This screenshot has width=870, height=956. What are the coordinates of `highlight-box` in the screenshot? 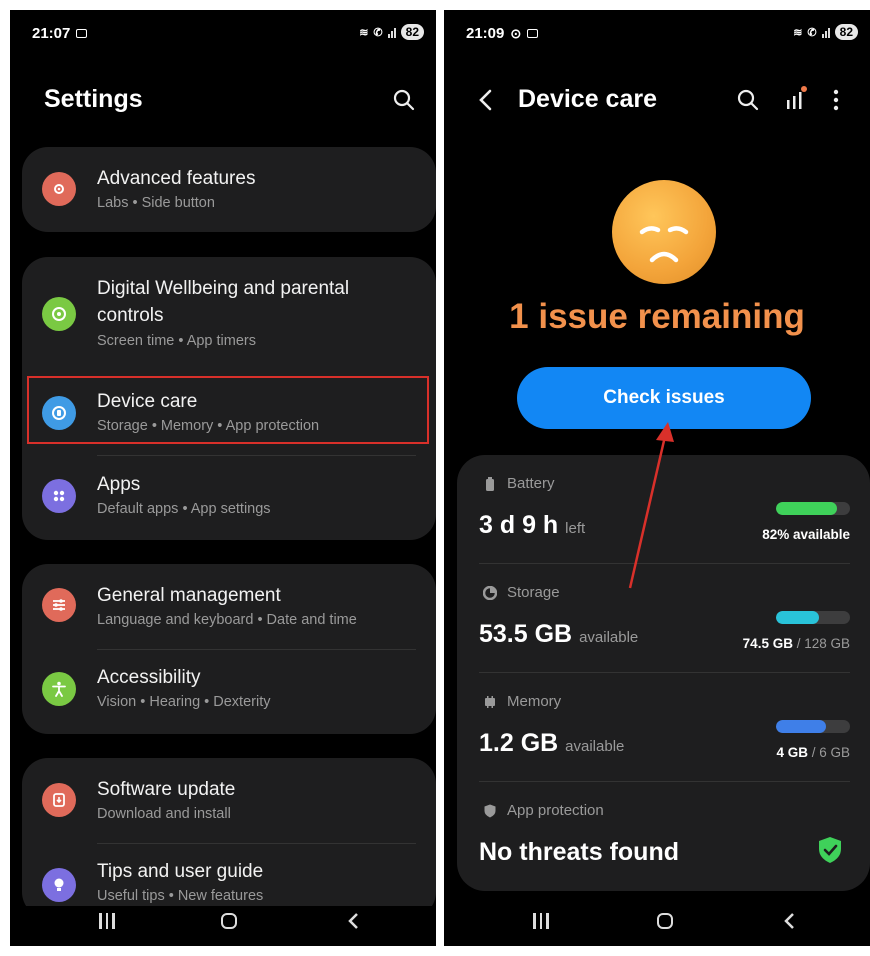 It's located at (228, 410).